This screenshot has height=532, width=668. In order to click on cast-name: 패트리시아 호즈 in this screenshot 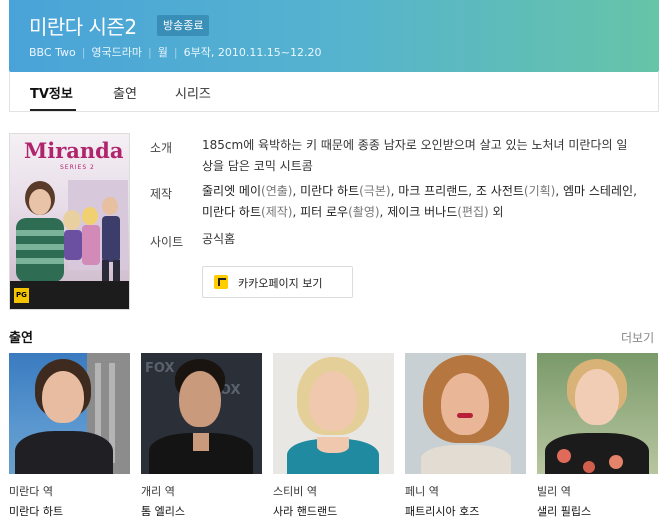, I will do `click(465, 511)`.